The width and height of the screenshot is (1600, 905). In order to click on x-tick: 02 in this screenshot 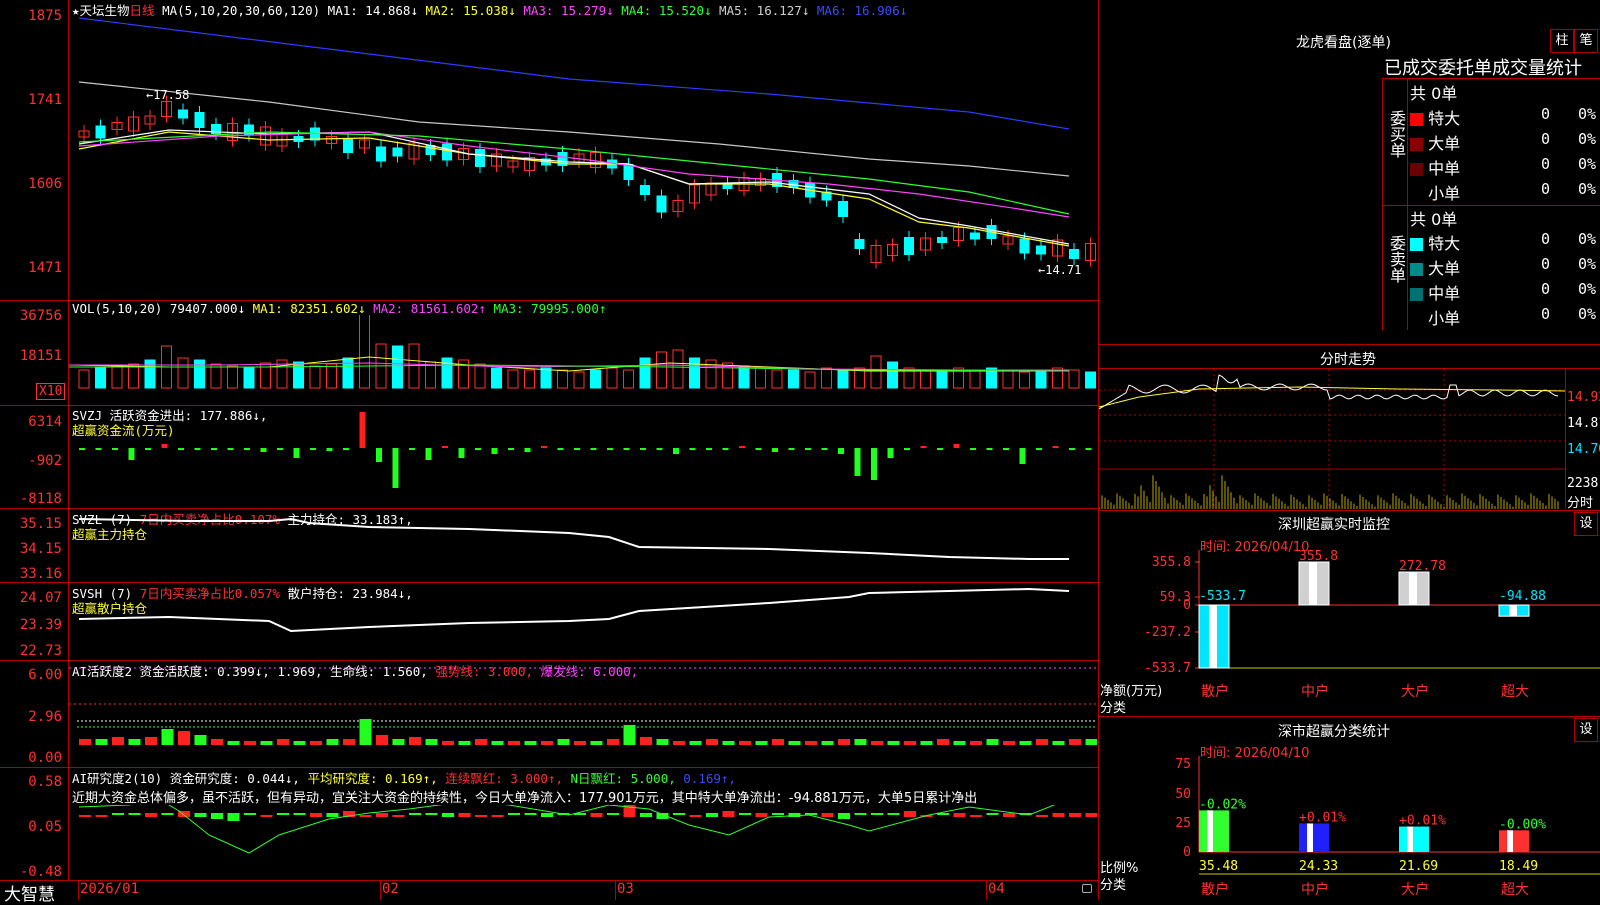, I will do `click(390, 889)`.